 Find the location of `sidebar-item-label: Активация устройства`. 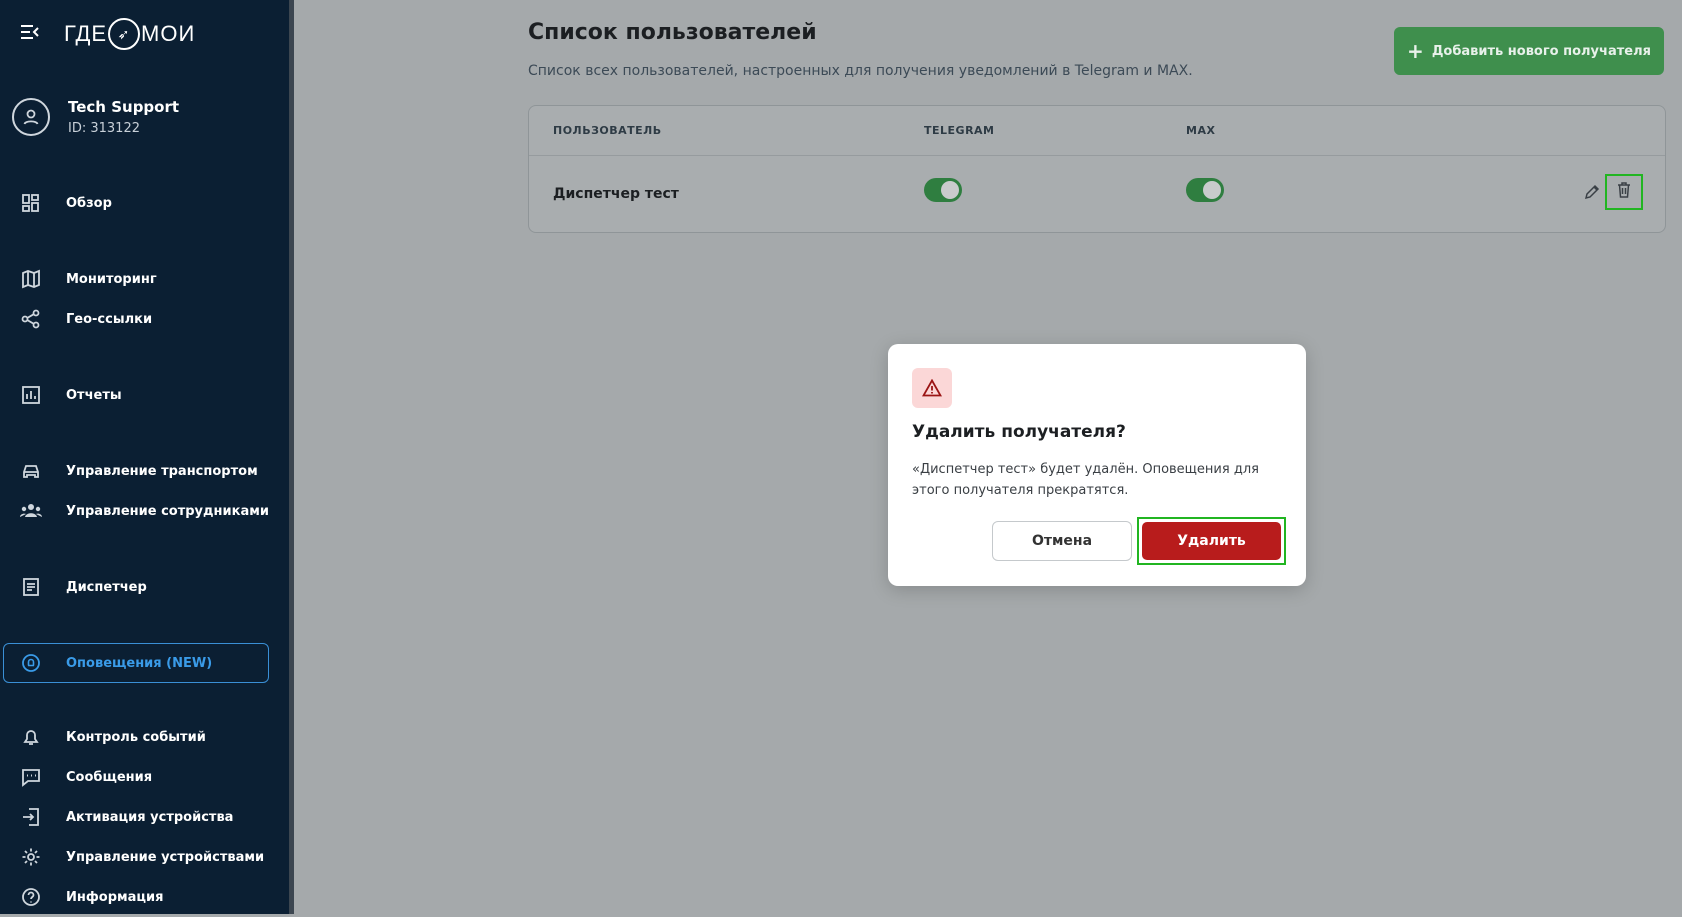

sidebar-item-label: Активация устройства is located at coordinates (150, 817).